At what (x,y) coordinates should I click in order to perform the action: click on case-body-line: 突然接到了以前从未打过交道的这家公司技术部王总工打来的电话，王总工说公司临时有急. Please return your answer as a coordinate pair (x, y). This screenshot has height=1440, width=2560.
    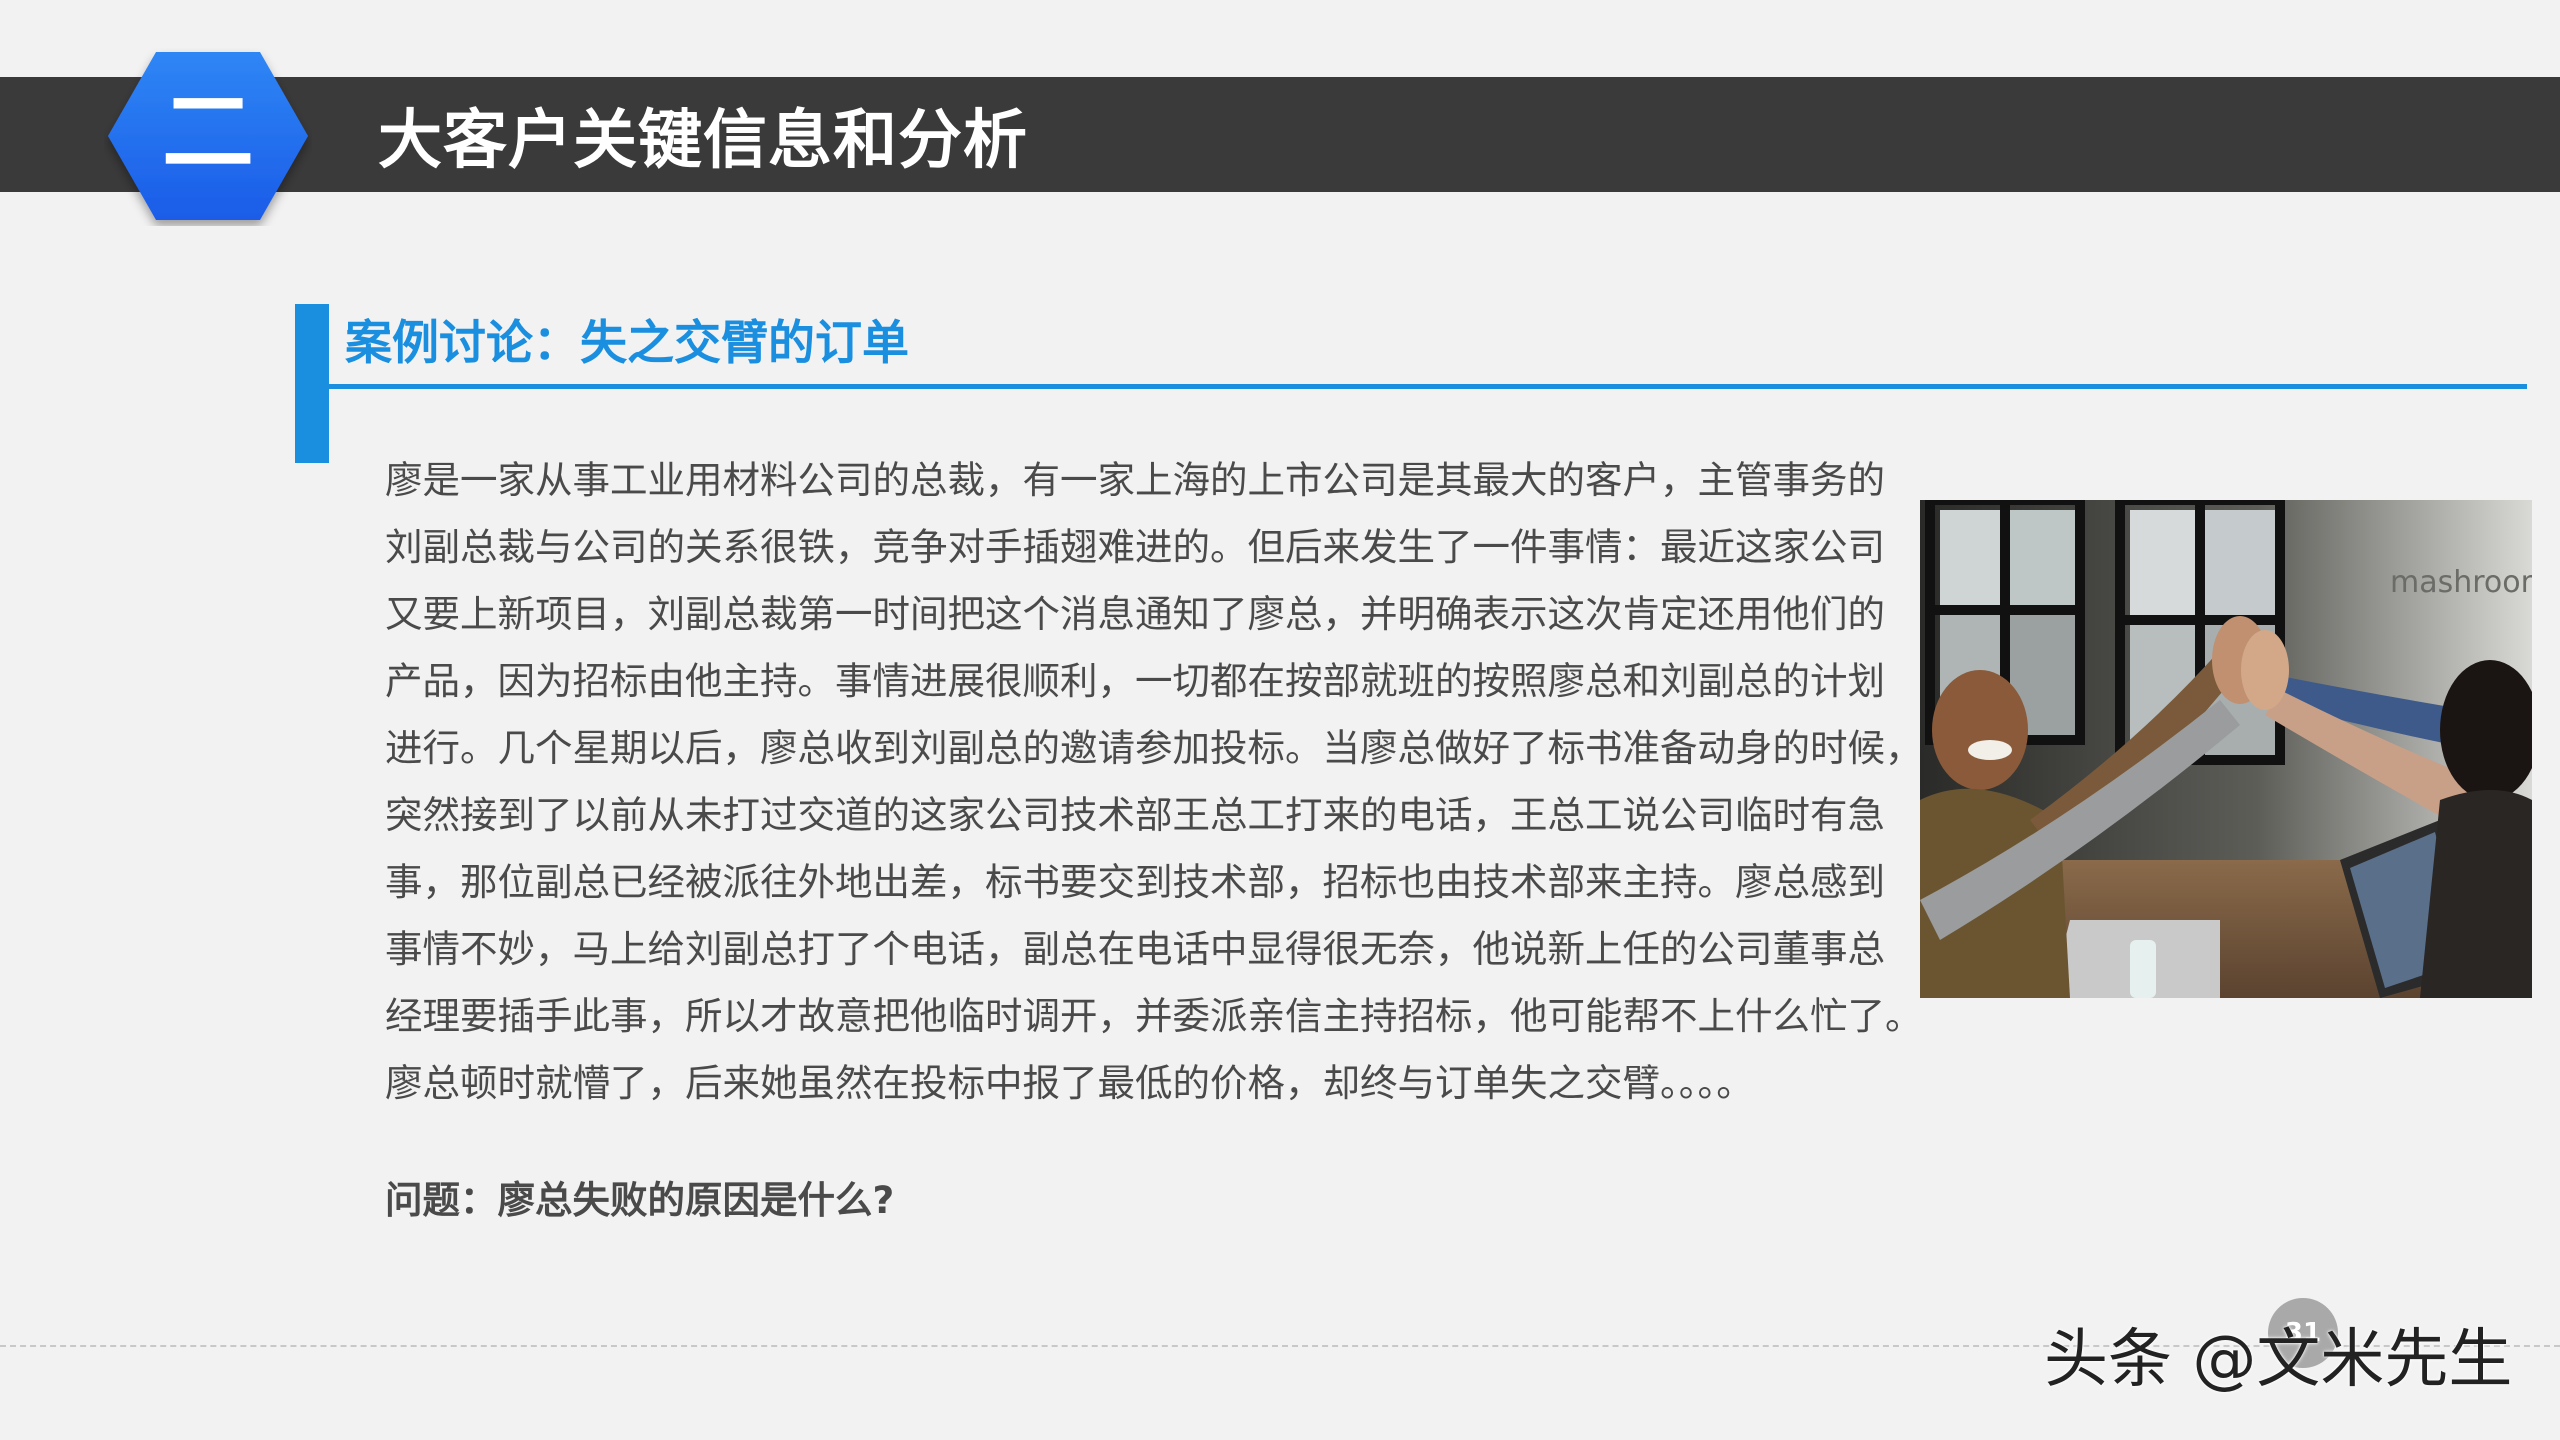
    Looking at the image, I should click on (1135, 815).